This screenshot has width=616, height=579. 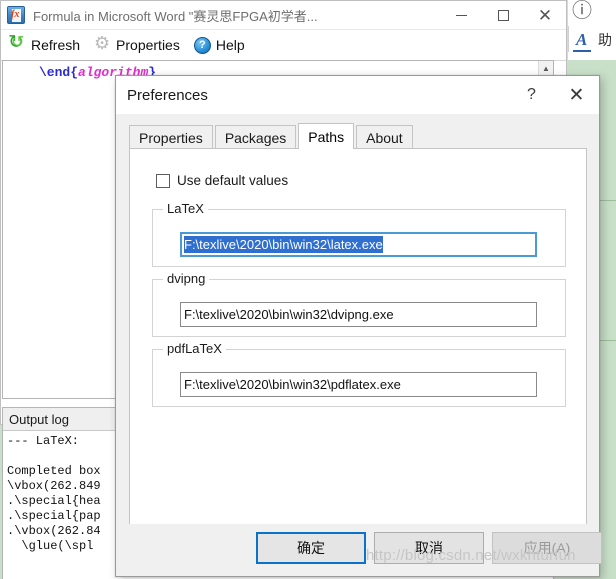 I want to click on ribbon-divider, so click(x=568, y=39).